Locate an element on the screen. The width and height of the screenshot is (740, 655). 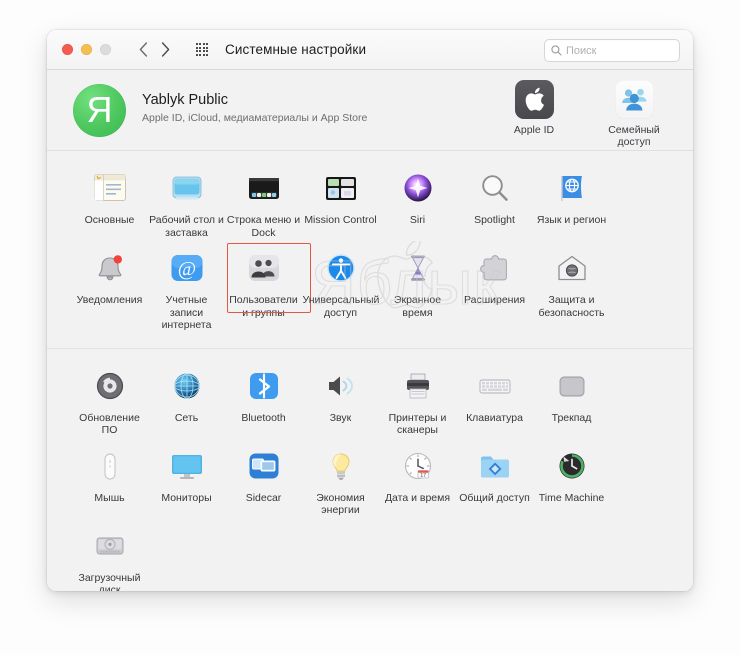
pref-time-machine: Time Machine is located at coordinates (571, 483).